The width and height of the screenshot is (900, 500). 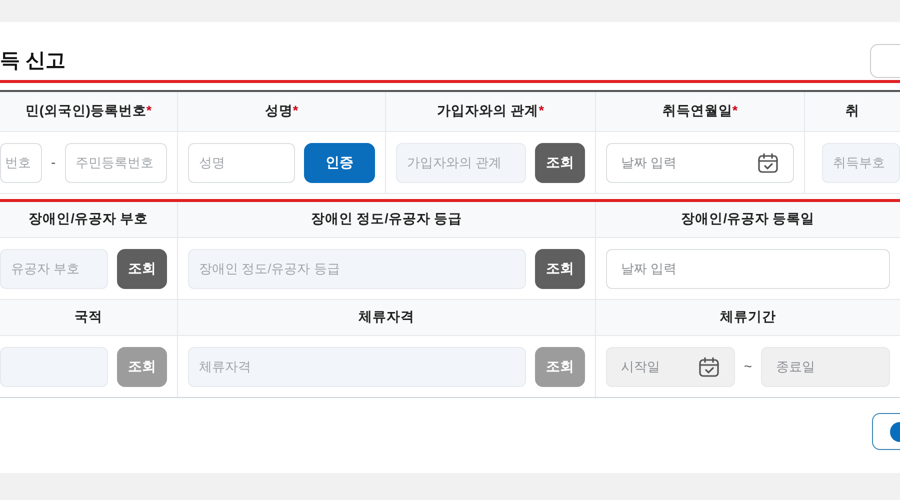 What do you see at coordinates (241, 162) in the screenshot?
I see `input-field: 성명` at bounding box center [241, 162].